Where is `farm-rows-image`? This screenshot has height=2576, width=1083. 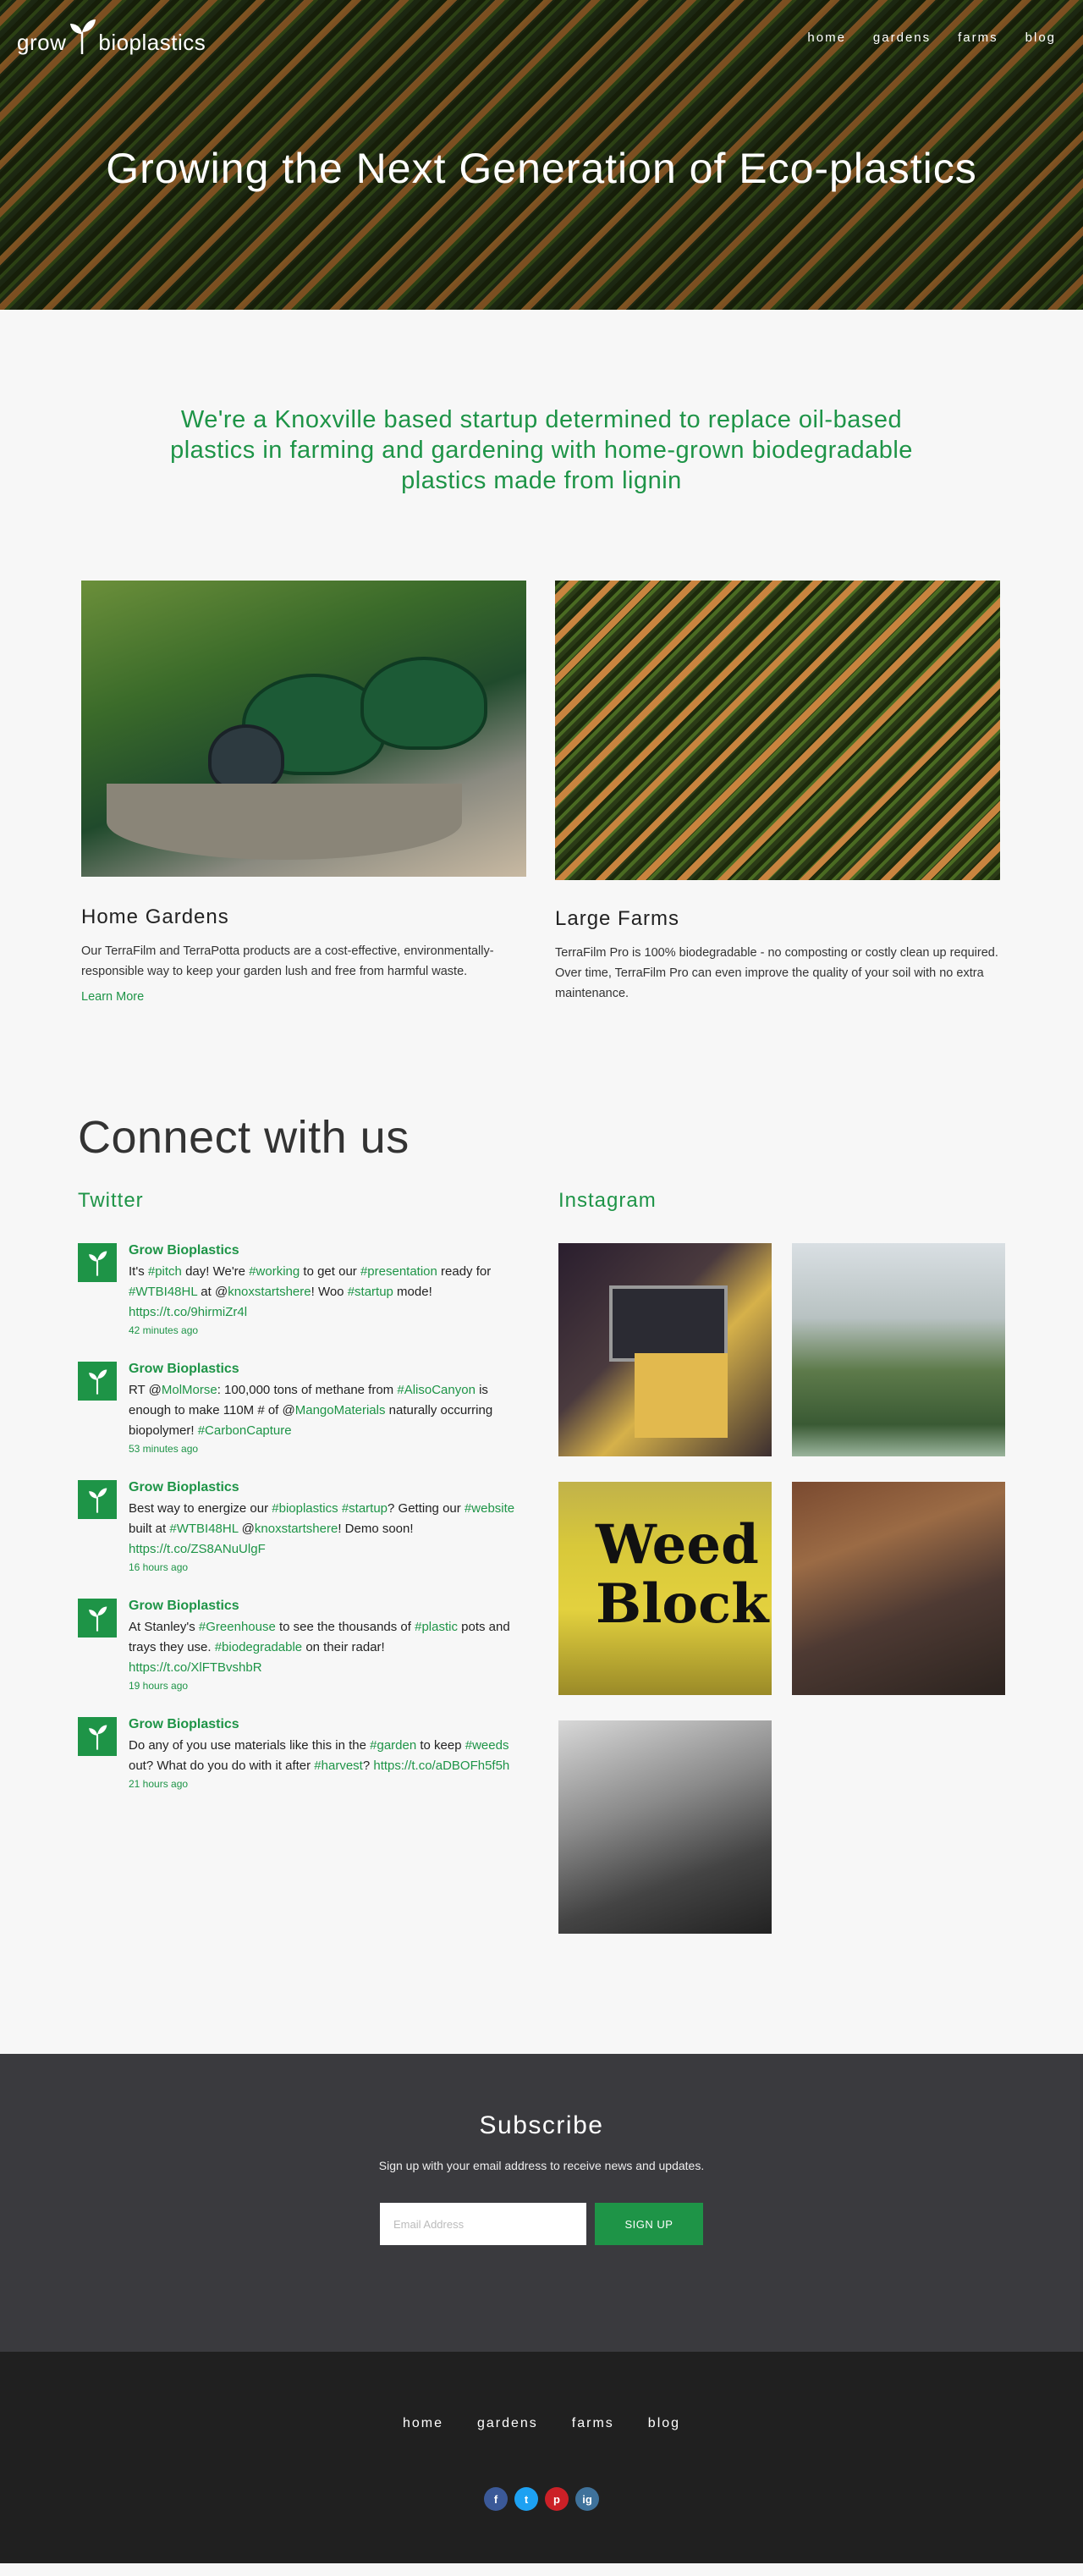 farm-rows-image is located at coordinates (777, 730).